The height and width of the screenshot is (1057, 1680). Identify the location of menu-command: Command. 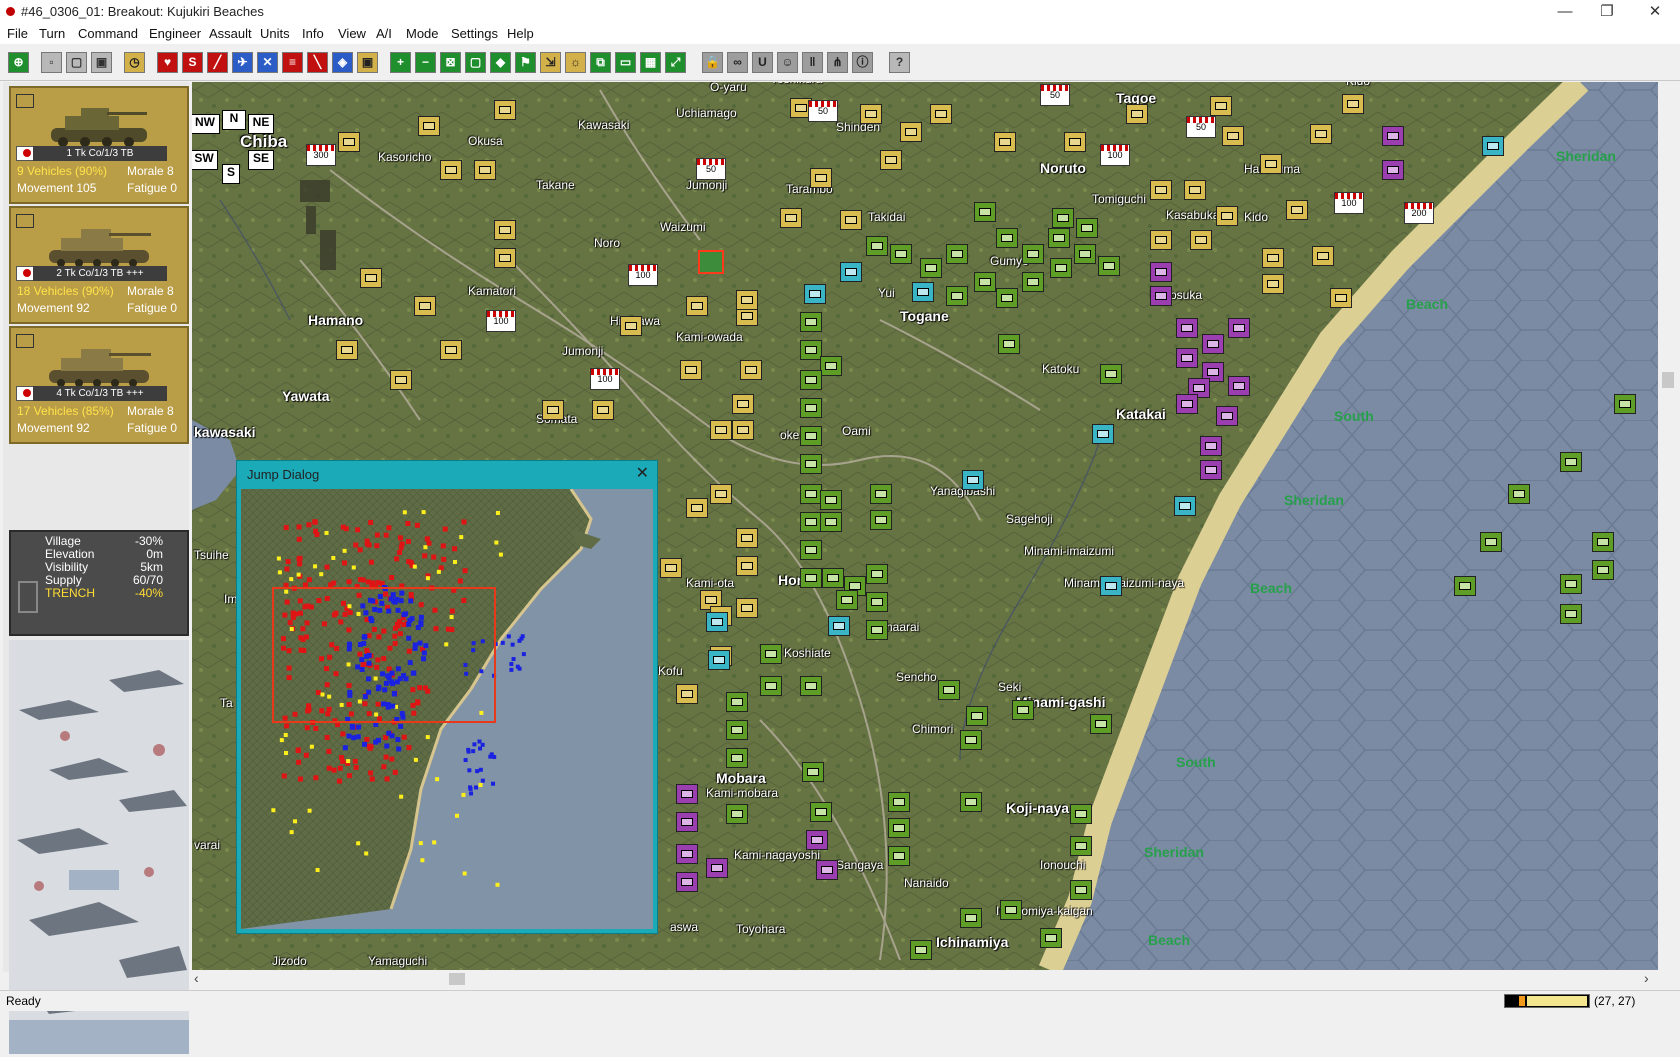
(108, 33).